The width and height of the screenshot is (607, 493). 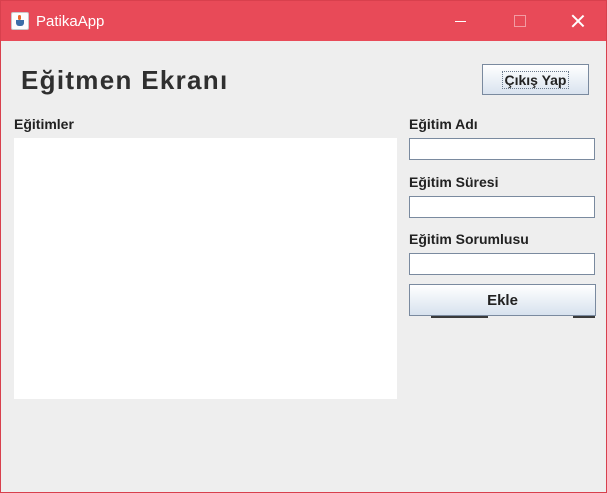 I want to click on java-cup-icon, so click(x=20, y=21).